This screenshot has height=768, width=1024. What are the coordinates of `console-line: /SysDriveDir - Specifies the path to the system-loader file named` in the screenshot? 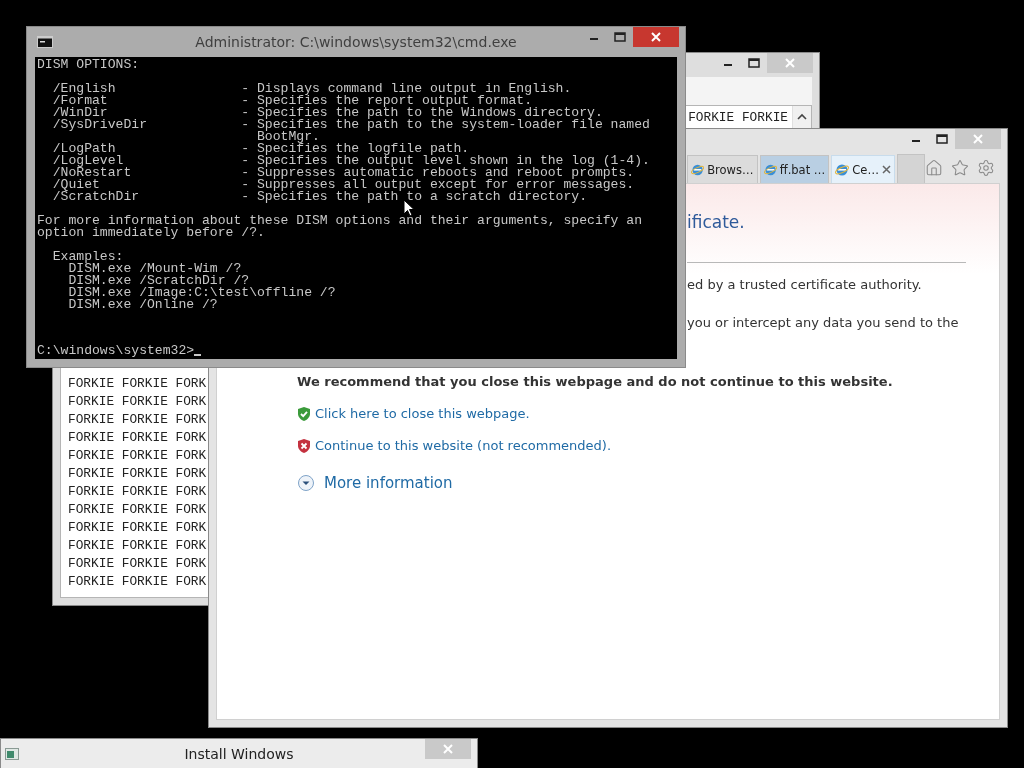 It's located at (351, 125).